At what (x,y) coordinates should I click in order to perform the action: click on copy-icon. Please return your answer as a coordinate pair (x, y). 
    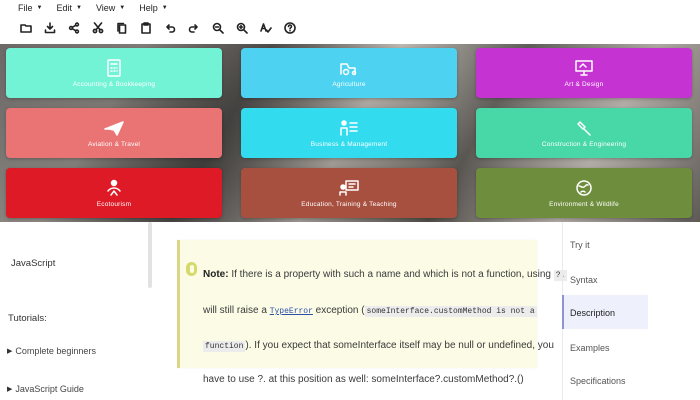
    Looking at the image, I should click on (122, 30).